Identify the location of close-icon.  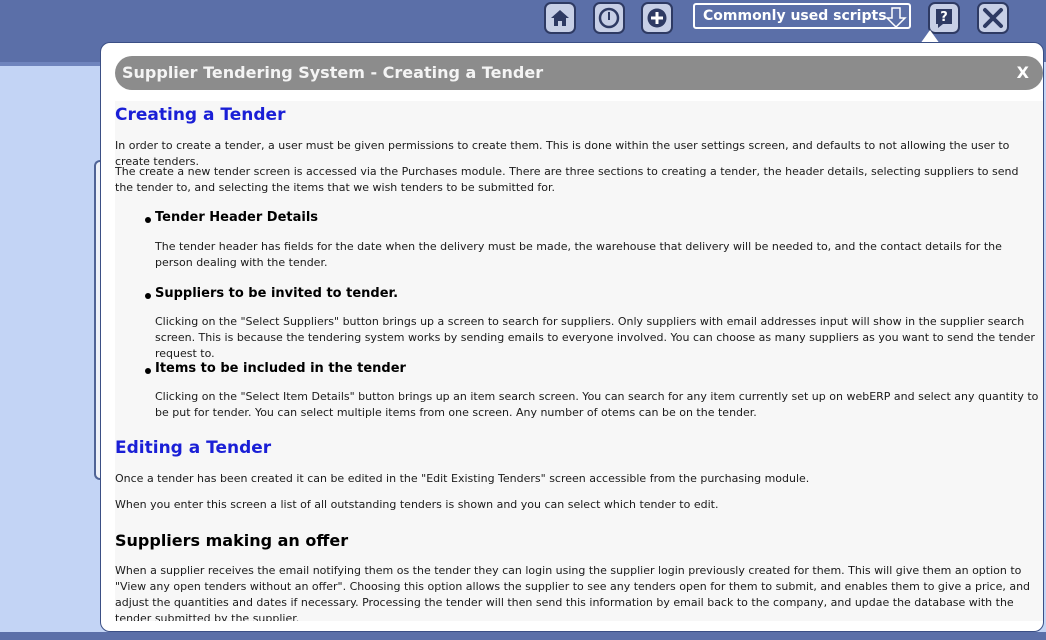
(993, 18).